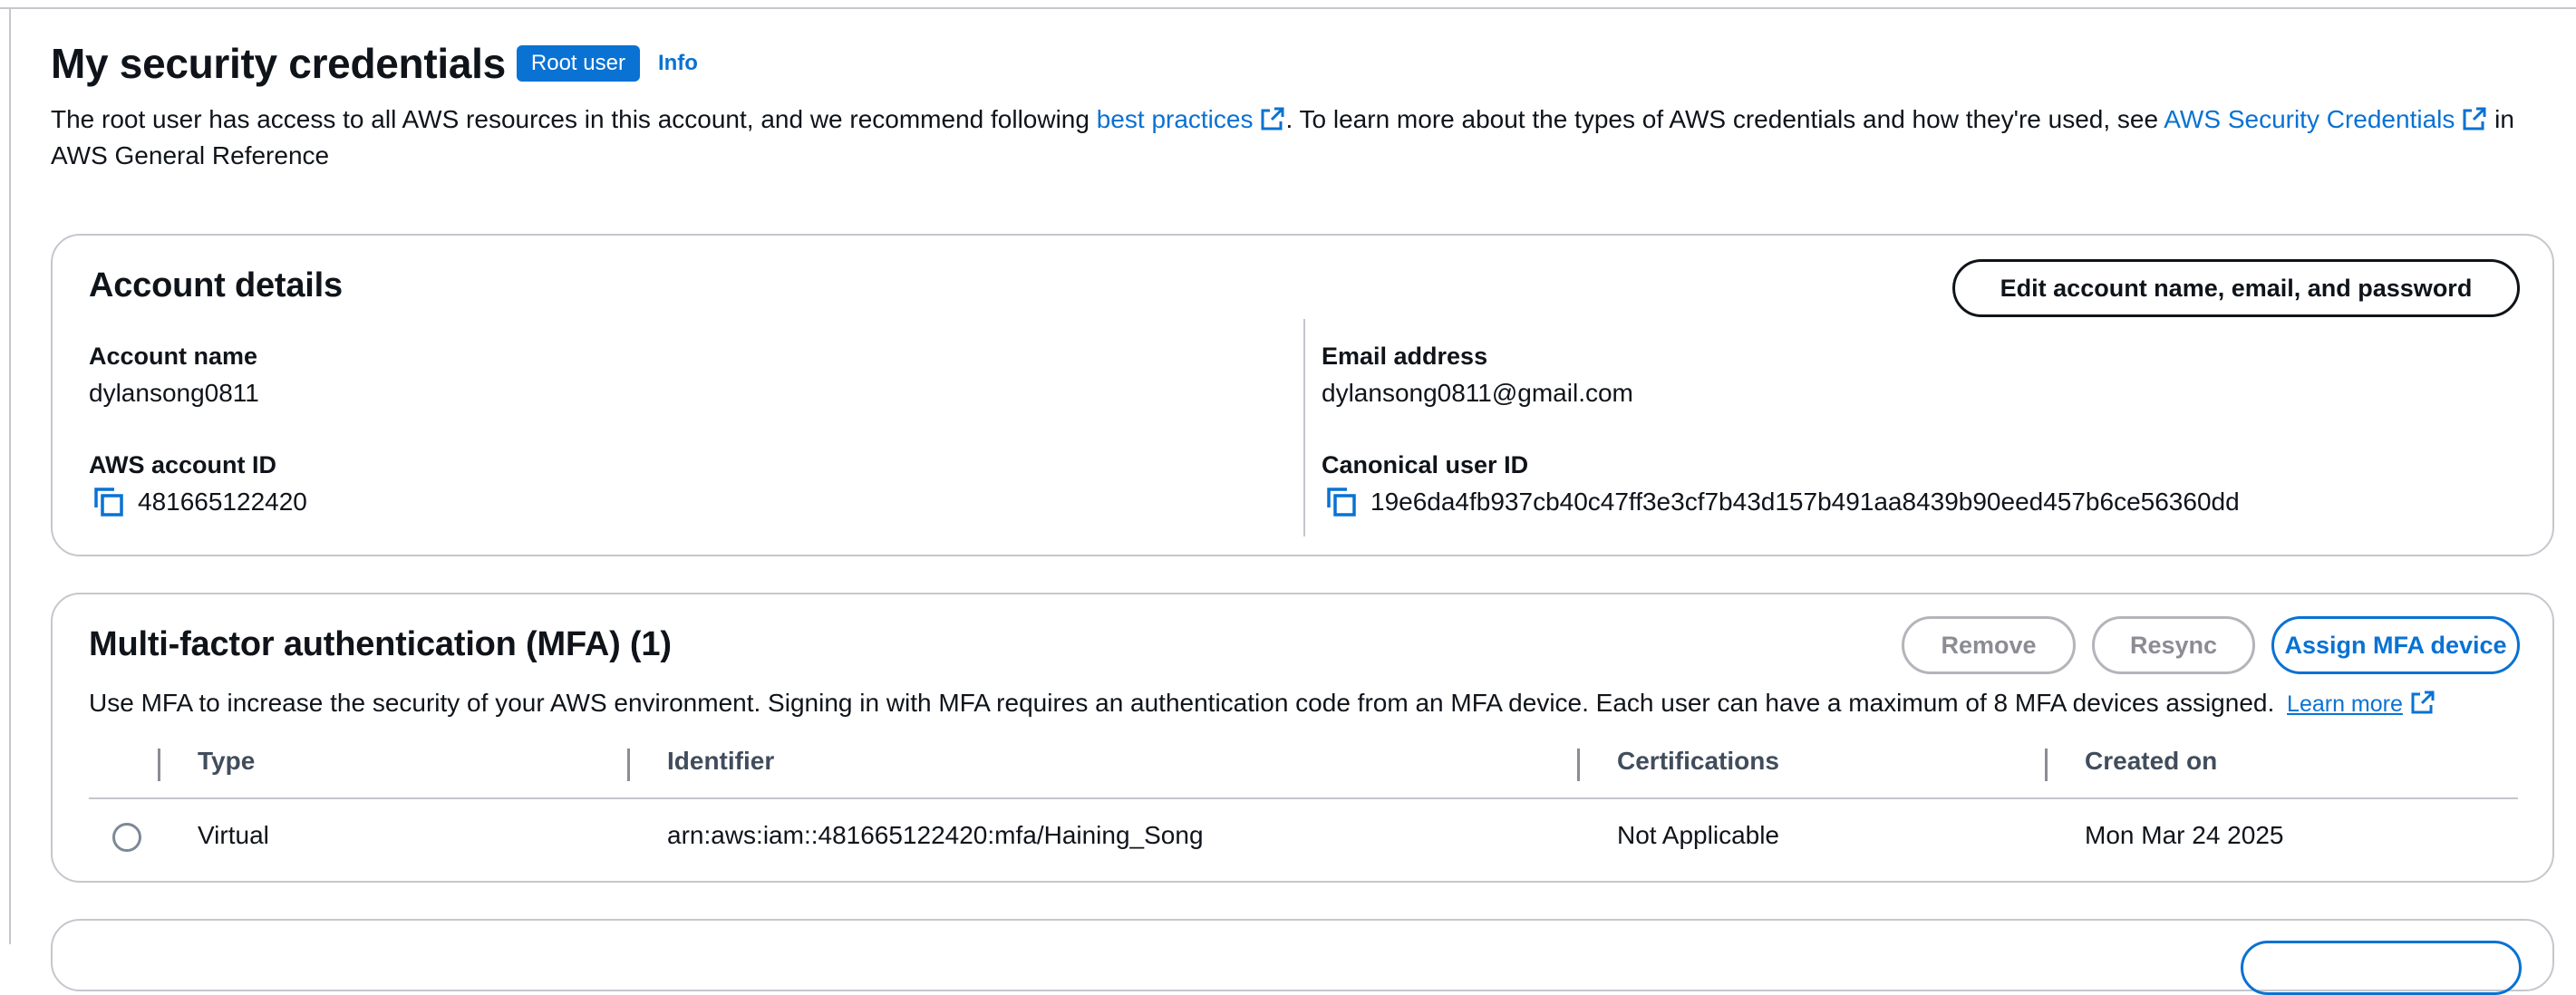 This screenshot has height=995, width=2576. Describe the element at coordinates (222, 502) in the screenshot. I see `account-id-value: 481665122420` at that location.